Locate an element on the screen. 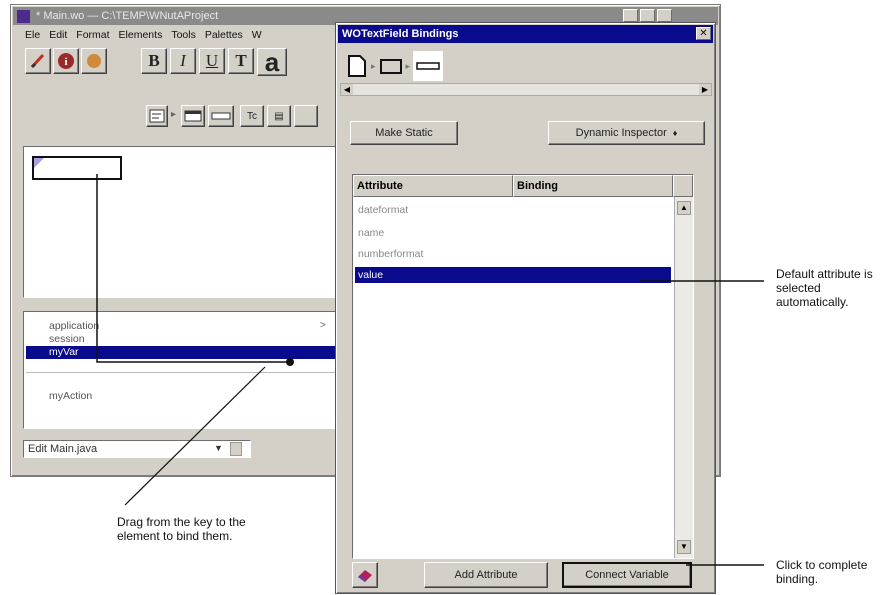 The width and height of the screenshot is (896, 595). svg-text: i is located at coordinates (65, 62).